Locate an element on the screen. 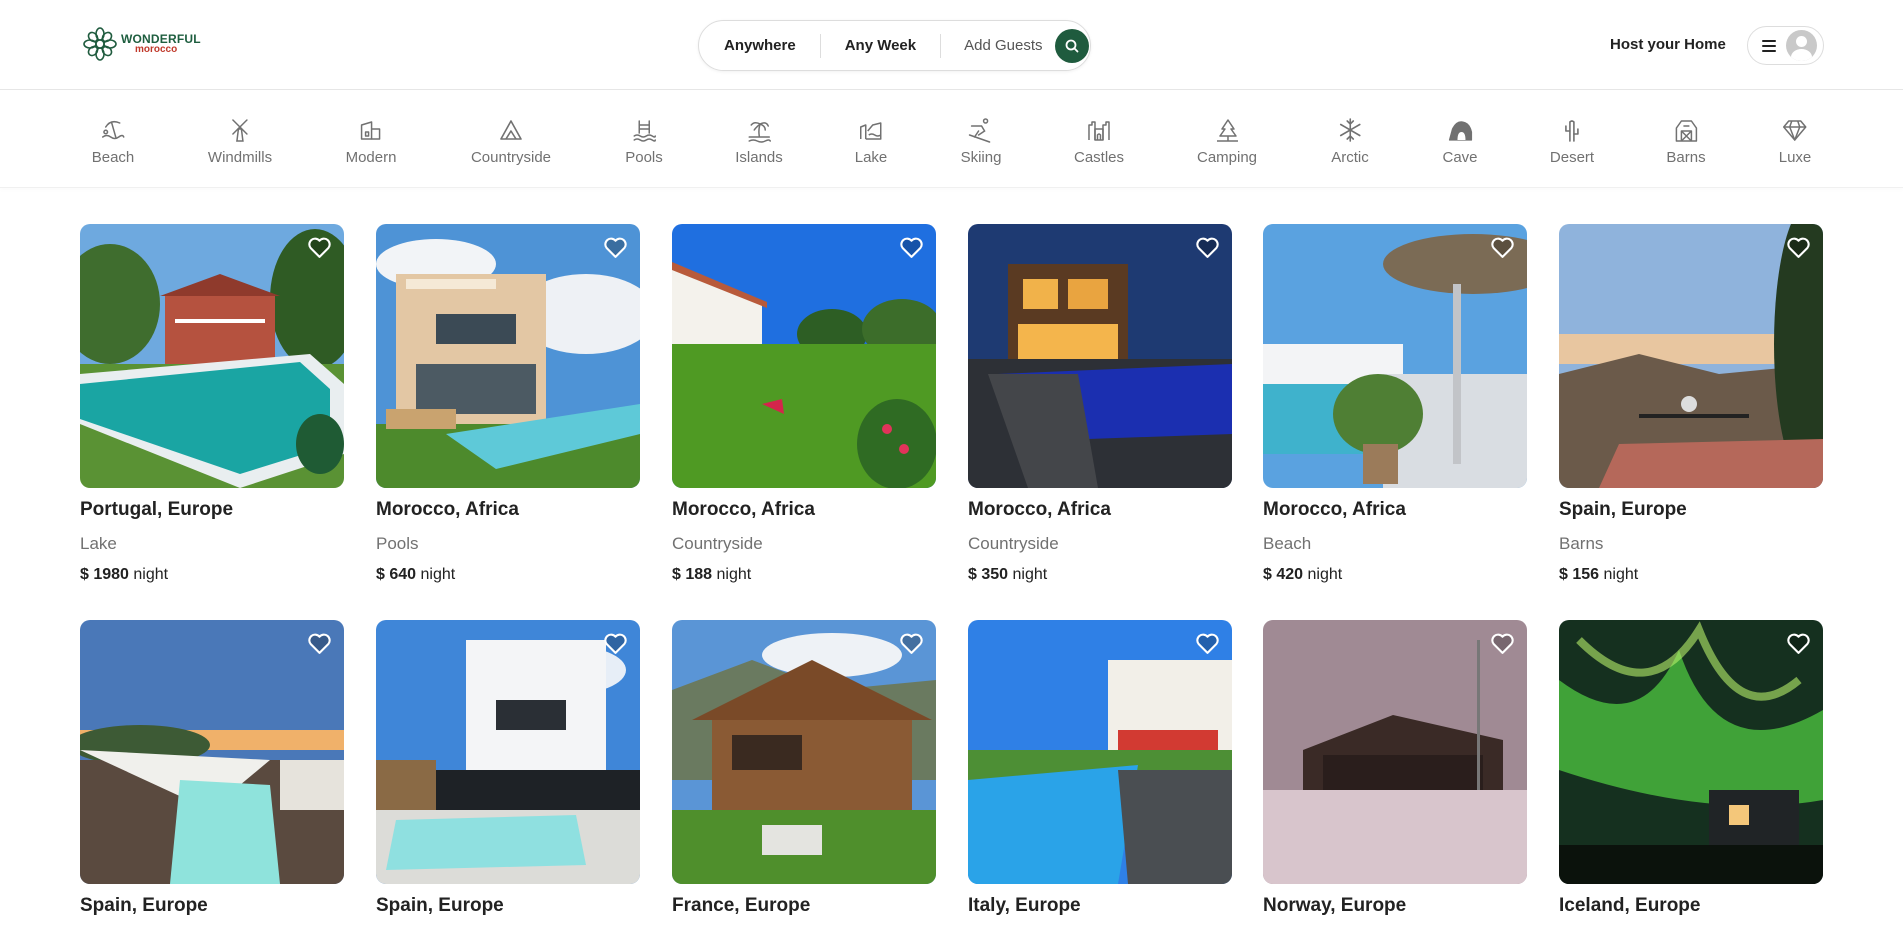 The image size is (1903, 936). listing-card: Norway, Europe is located at coordinates (1395, 769).